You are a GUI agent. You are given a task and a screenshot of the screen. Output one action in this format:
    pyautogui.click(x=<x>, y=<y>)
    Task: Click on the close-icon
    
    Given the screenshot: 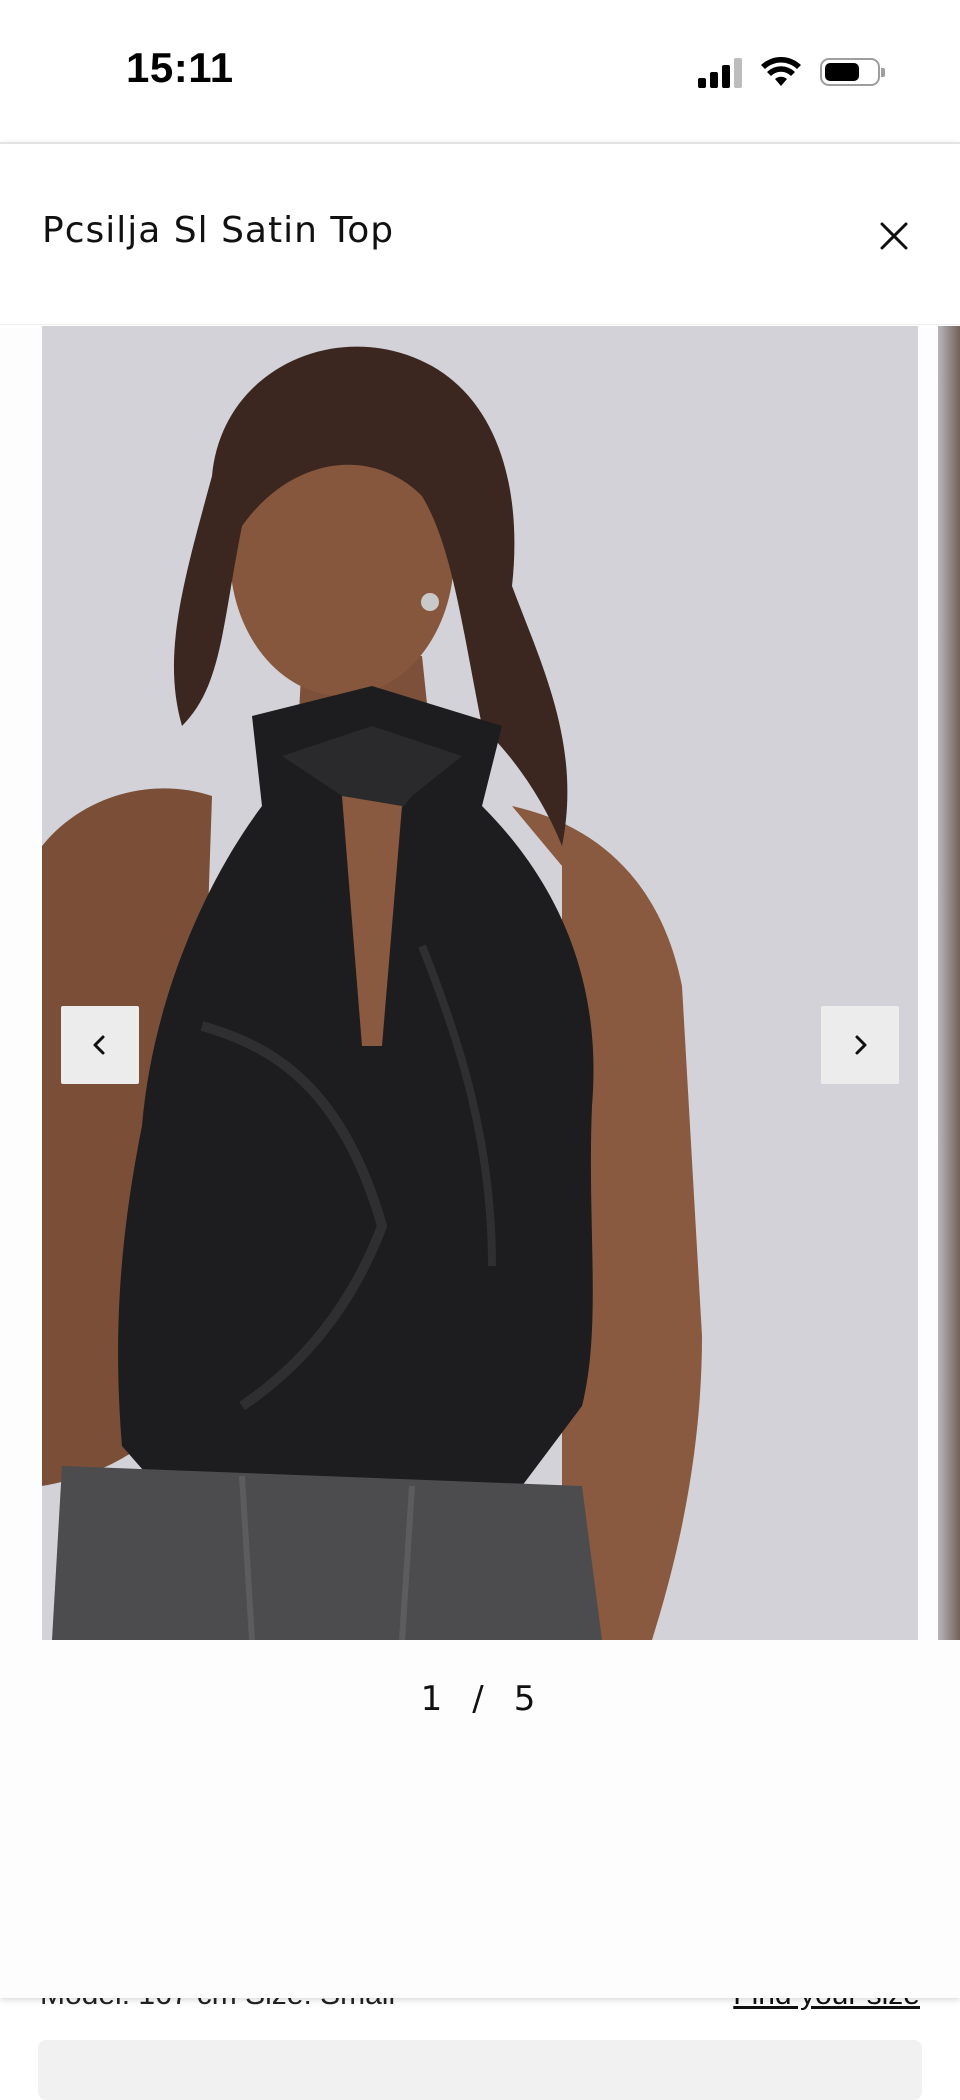 What is the action you would take?
    pyautogui.click(x=894, y=236)
    